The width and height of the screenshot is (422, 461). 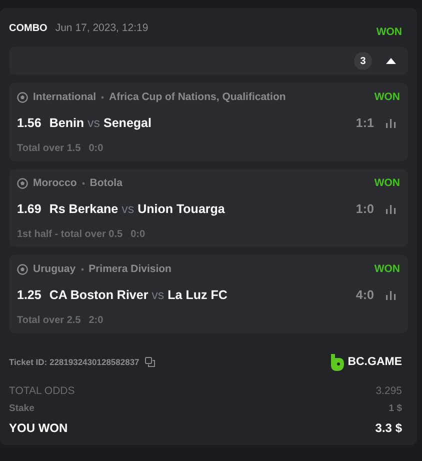 What do you see at coordinates (101, 28) in the screenshot?
I see `bet-date: Jun 17, 2023, 12:19` at bounding box center [101, 28].